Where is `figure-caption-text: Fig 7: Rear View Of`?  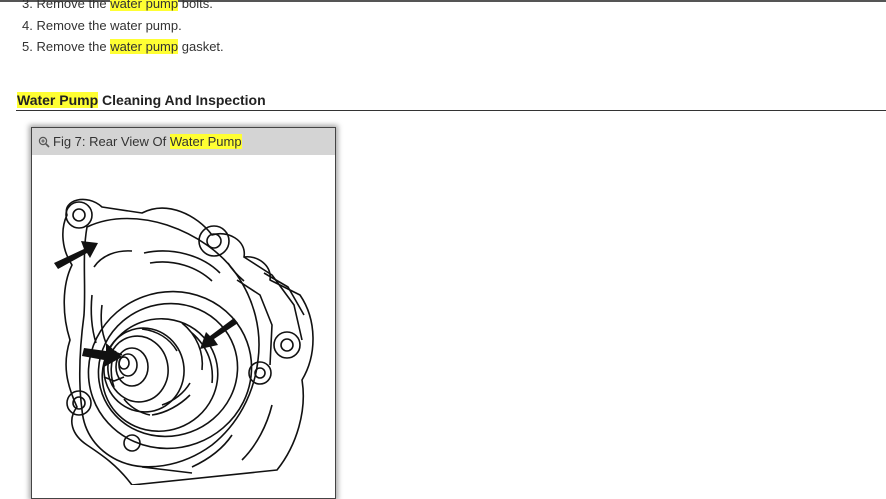 figure-caption-text: Fig 7: Rear View Of is located at coordinates (110, 141).